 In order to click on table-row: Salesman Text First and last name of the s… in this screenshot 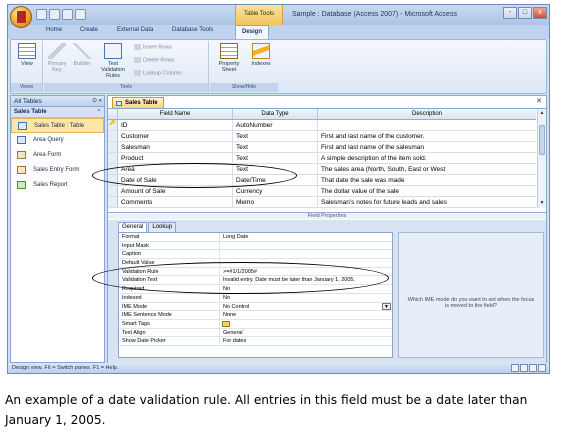, I will do `click(322, 147)`.